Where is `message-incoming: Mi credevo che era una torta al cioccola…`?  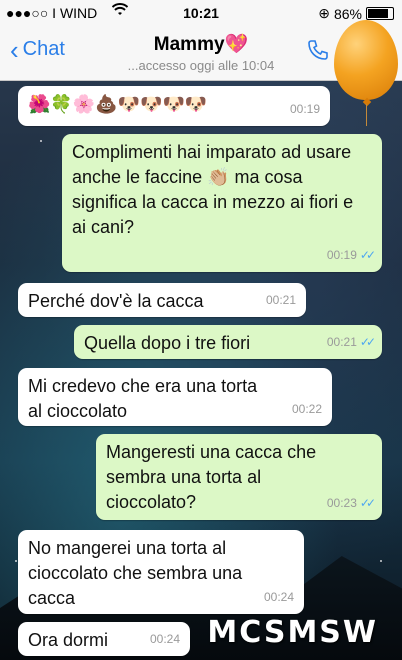 message-incoming: Mi credevo che era una torta al cioccola… is located at coordinates (175, 397).